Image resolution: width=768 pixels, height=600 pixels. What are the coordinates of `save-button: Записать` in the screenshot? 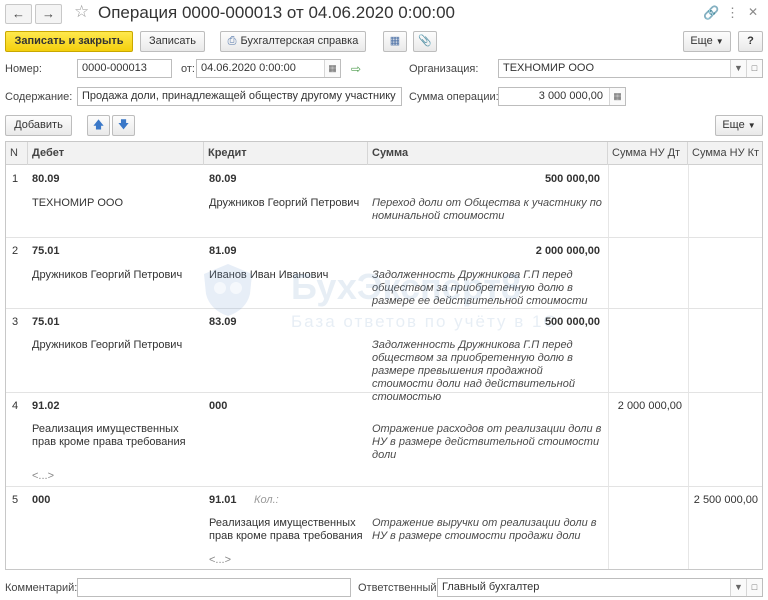 It's located at (172, 41).